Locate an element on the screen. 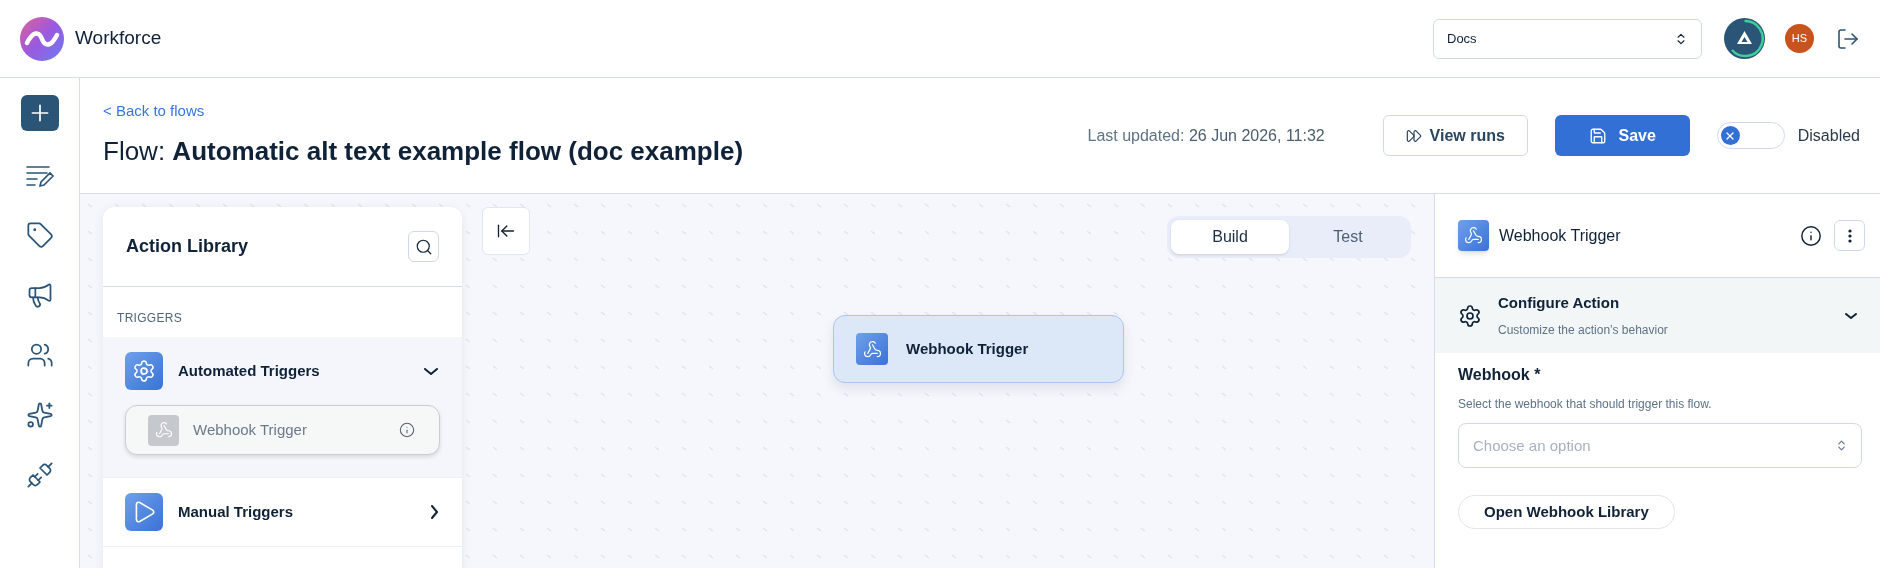 The width and height of the screenshot is (1880, 568). webhook-select: Choose an option is located at coordinates (1660, 445).